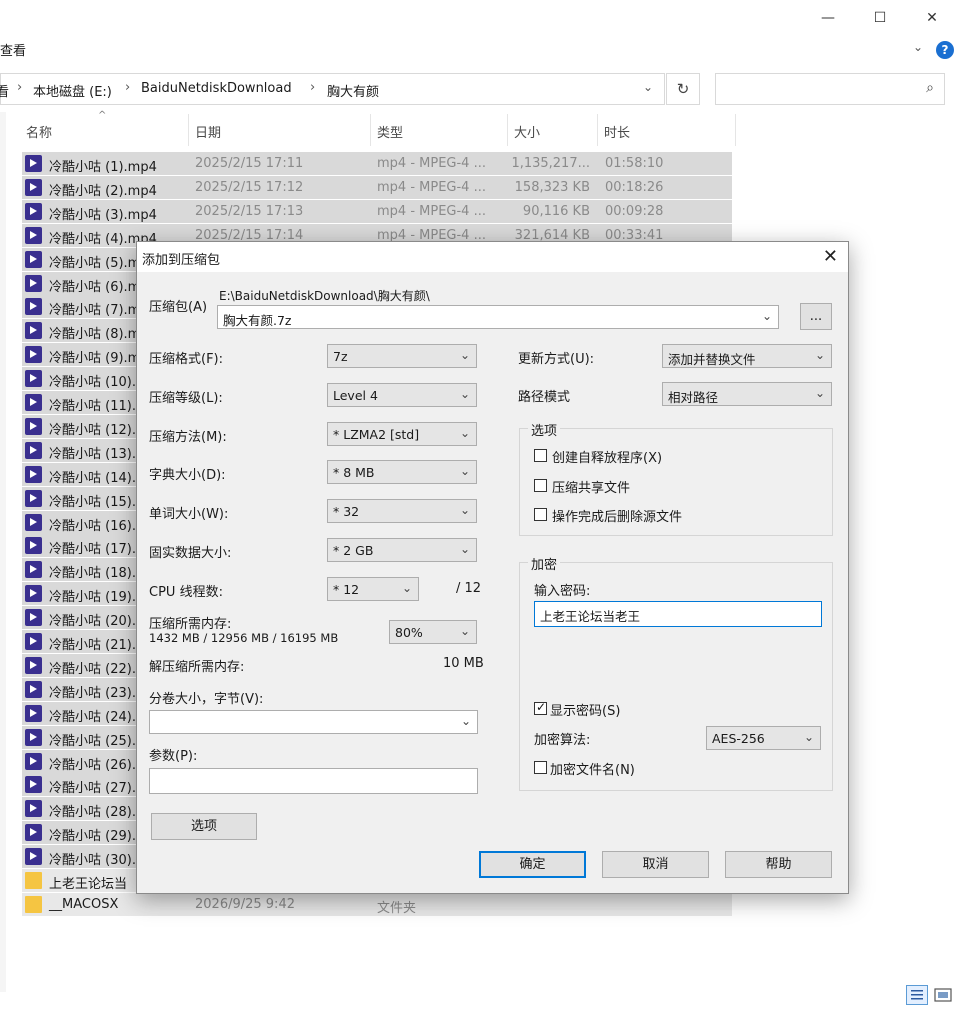 Image resolution: width=960 pixels, height=1011 pixels. Describe the element at coordinates (683, 89) in the screenshot. I see `refresh-button: ↻` at that location.